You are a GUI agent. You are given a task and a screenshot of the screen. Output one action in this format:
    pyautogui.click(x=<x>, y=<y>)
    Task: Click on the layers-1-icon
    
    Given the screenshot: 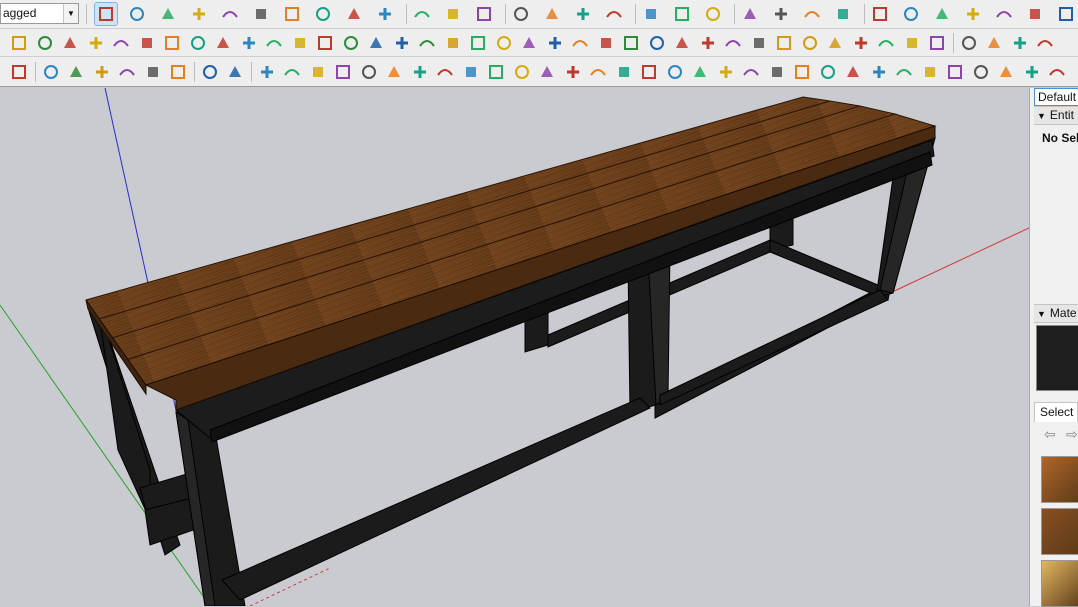 What is the action you would take?
    pyautogui.click(x=973, y=14)
    